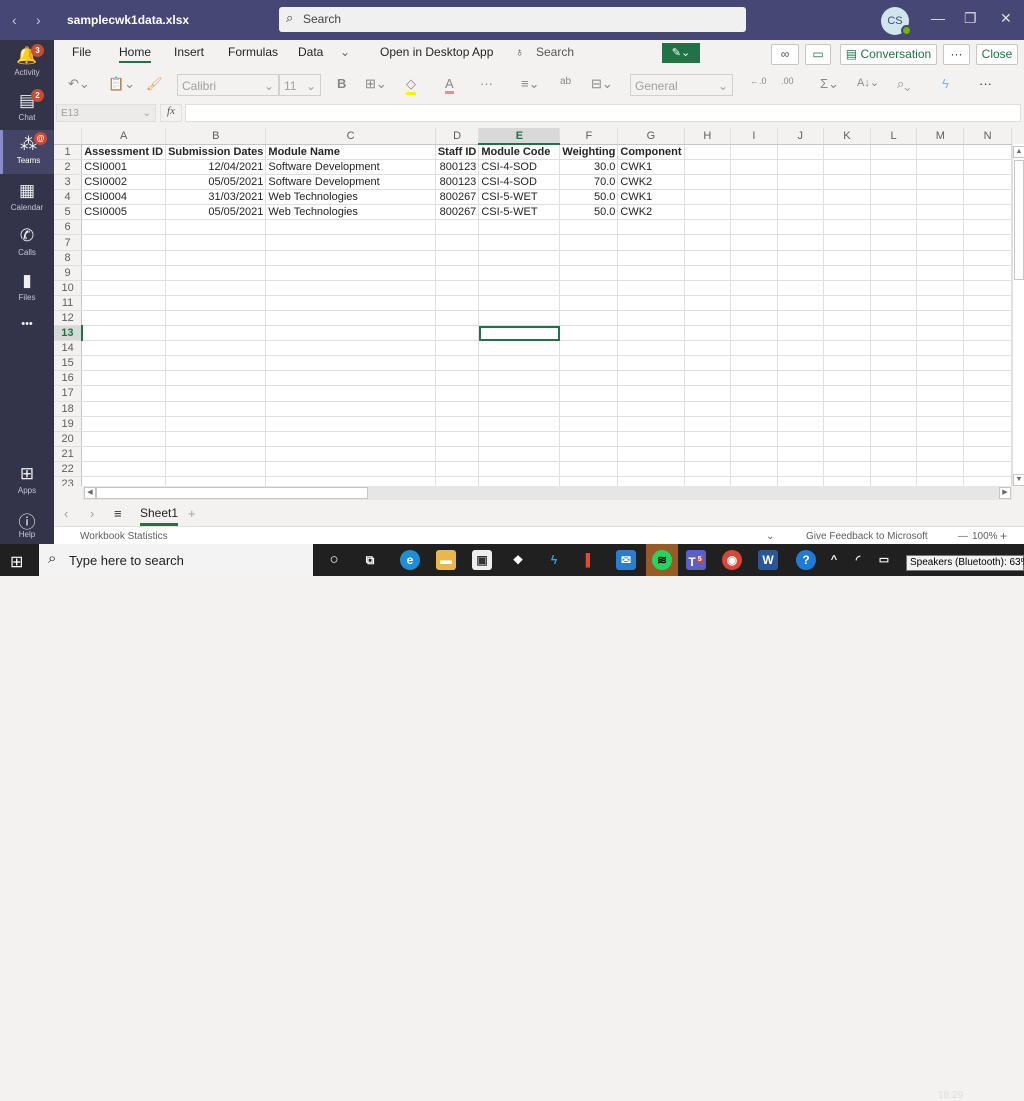 This screenshot has height=1101, width=1024. What do you see at coordinates (829, 84) in the screenshot?
I see `autosum-icon: Σ⌄` at bounding box center [829, 84].